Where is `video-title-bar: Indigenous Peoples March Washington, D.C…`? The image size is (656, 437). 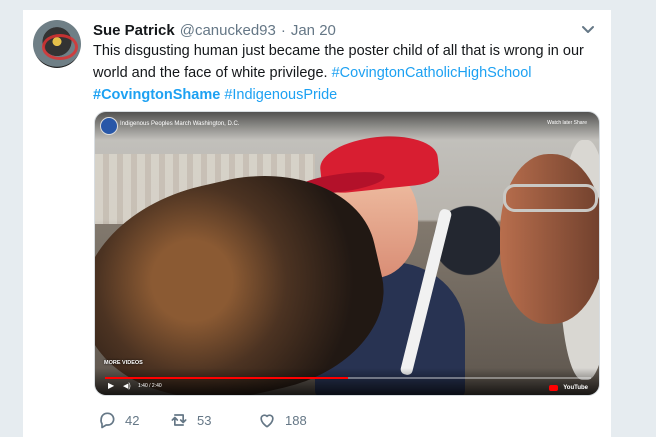 video-title-bar: Indigenous Peoples March Washington, D.C… is located at coordinates (347, 126).